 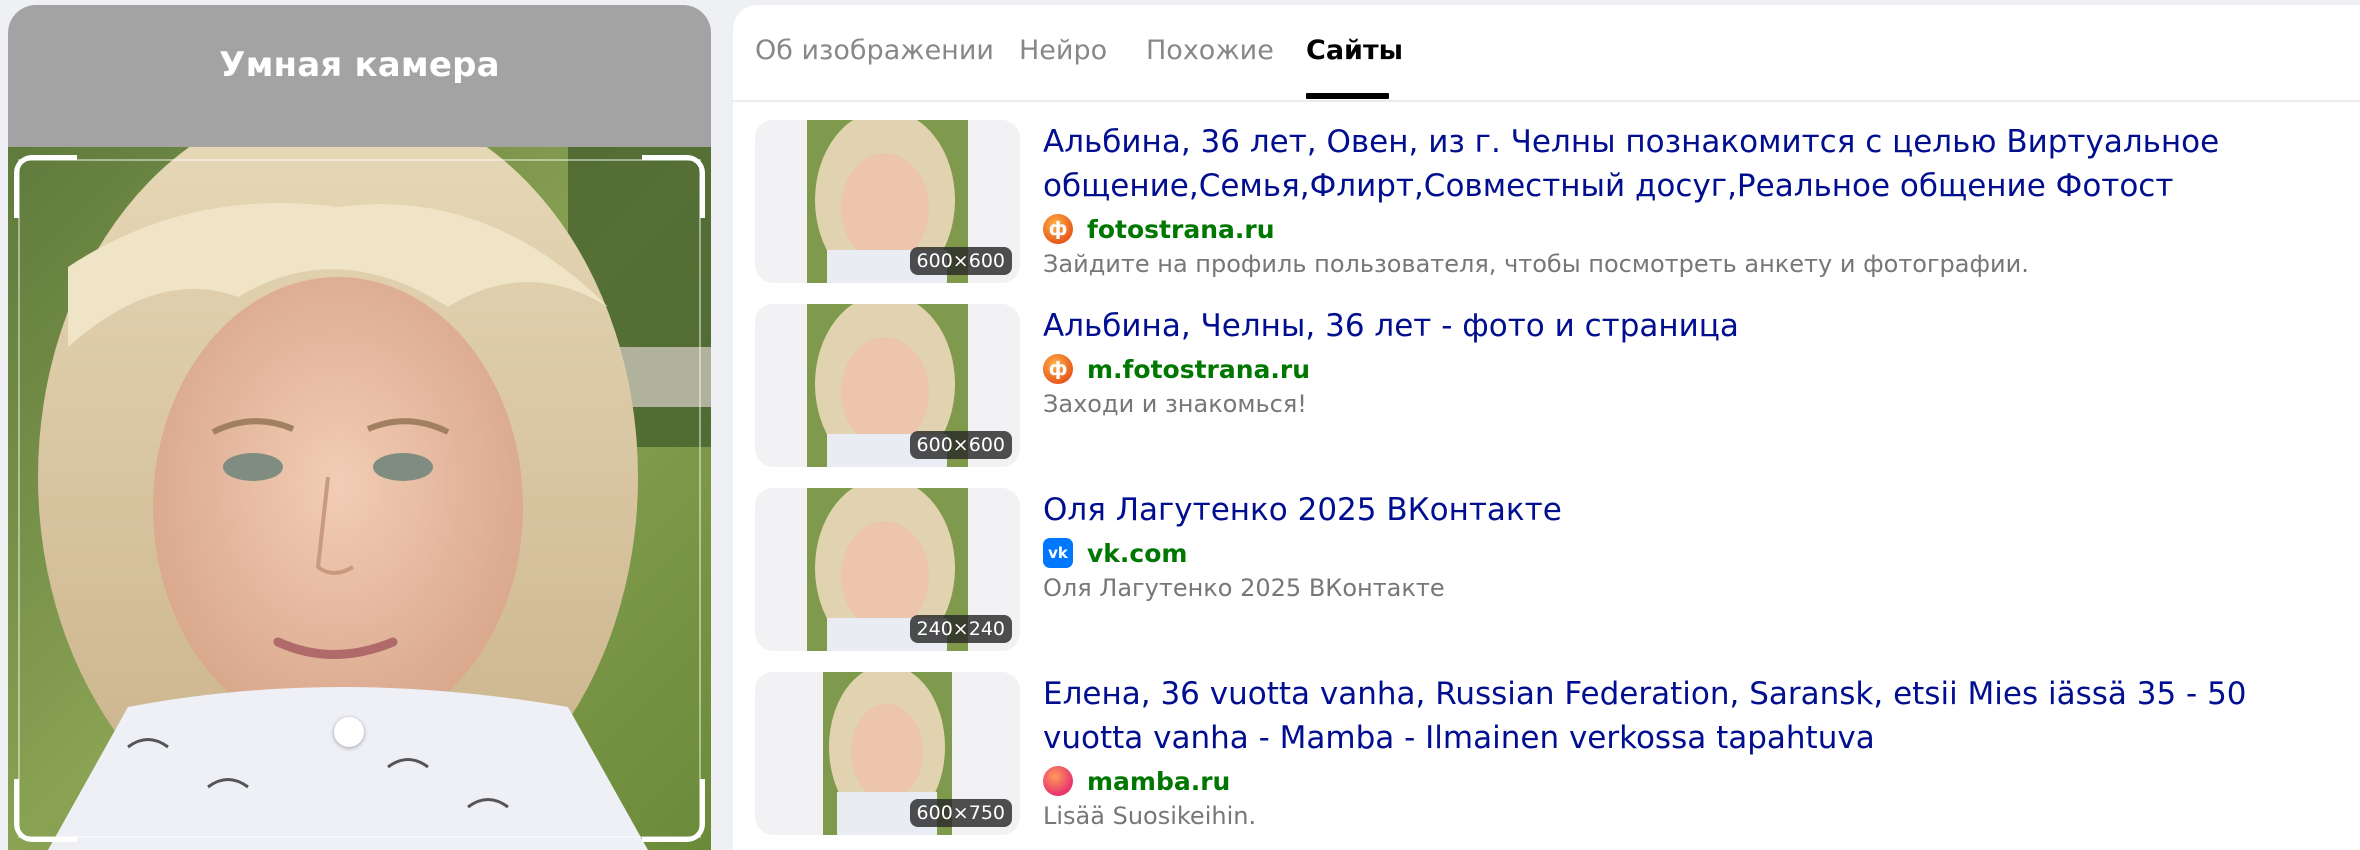 I want to click on vk-icon: vk, so click(x=1058, y=553).